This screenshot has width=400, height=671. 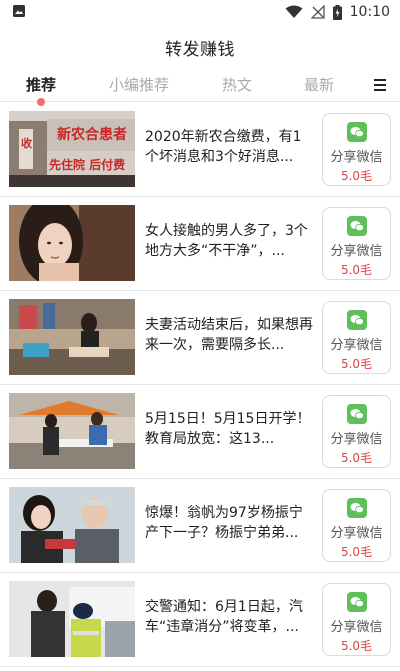 I want to click on wifi-icon, so click(x=294, y=12).